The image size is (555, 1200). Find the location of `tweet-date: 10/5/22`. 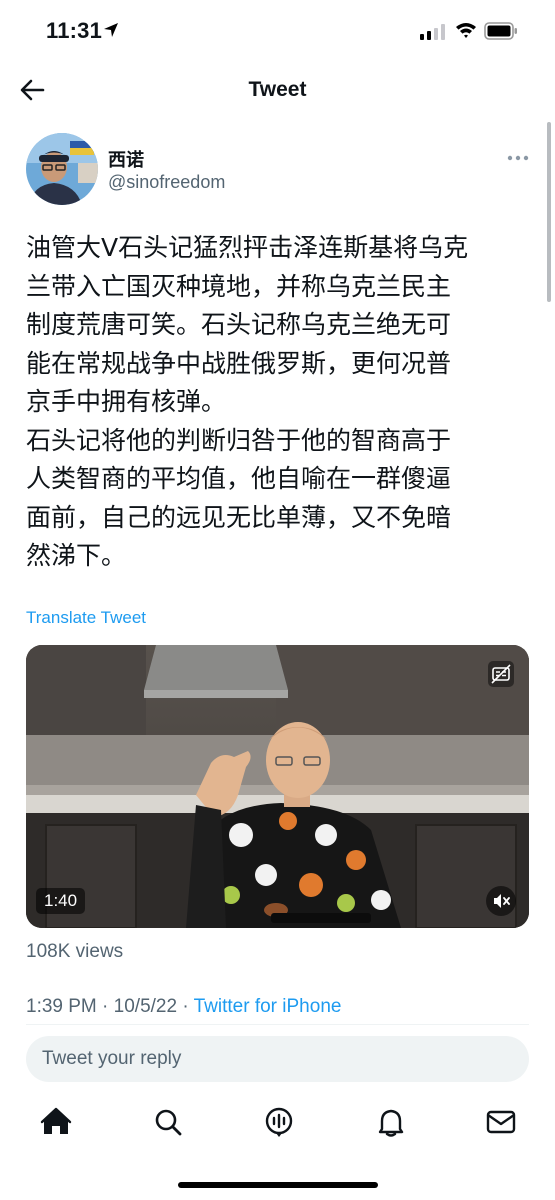

tweet-date: 10/5/22 is located at coordinates (145, 1006).